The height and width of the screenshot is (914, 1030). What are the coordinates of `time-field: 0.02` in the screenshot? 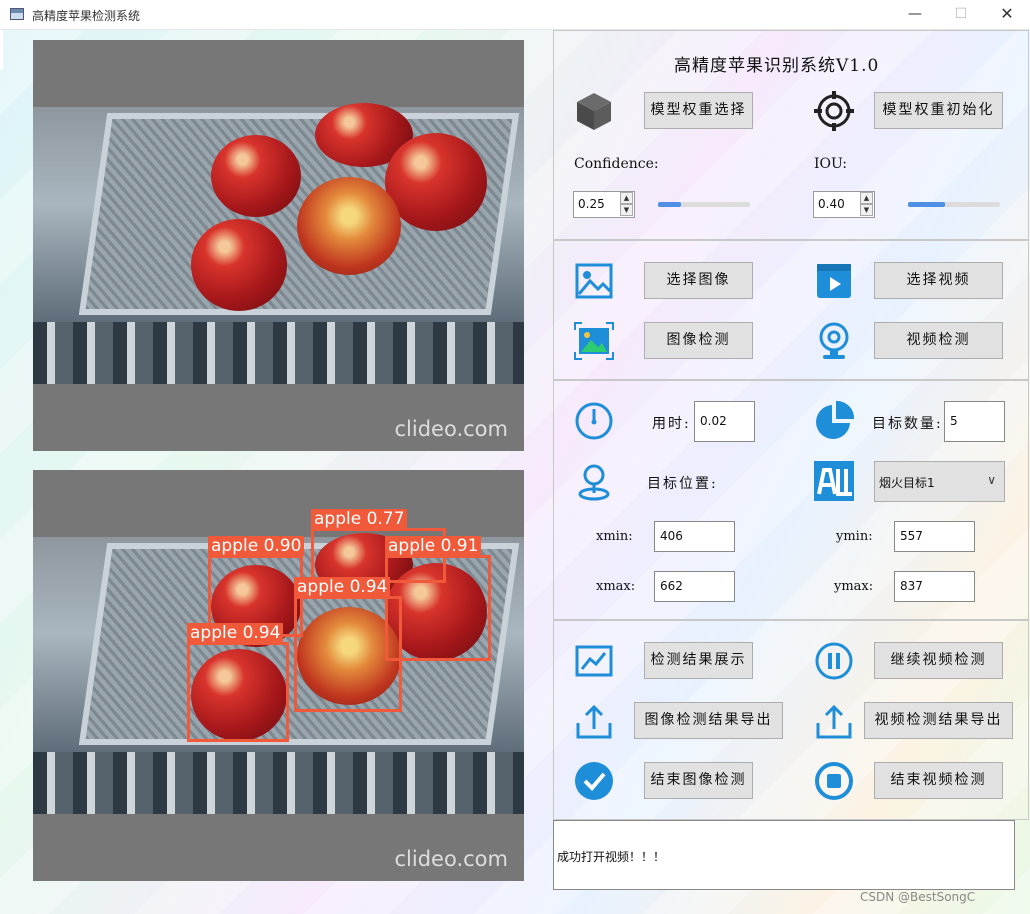 It's located at (724, 421).